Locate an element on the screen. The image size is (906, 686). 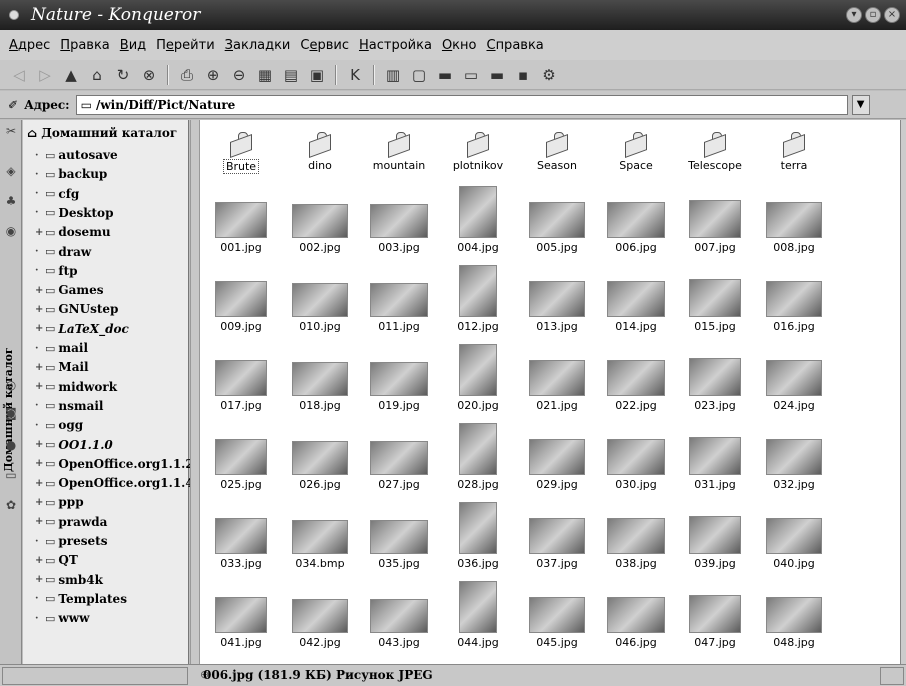
file-item: 021.jpg is located at coordinates (557, 380).